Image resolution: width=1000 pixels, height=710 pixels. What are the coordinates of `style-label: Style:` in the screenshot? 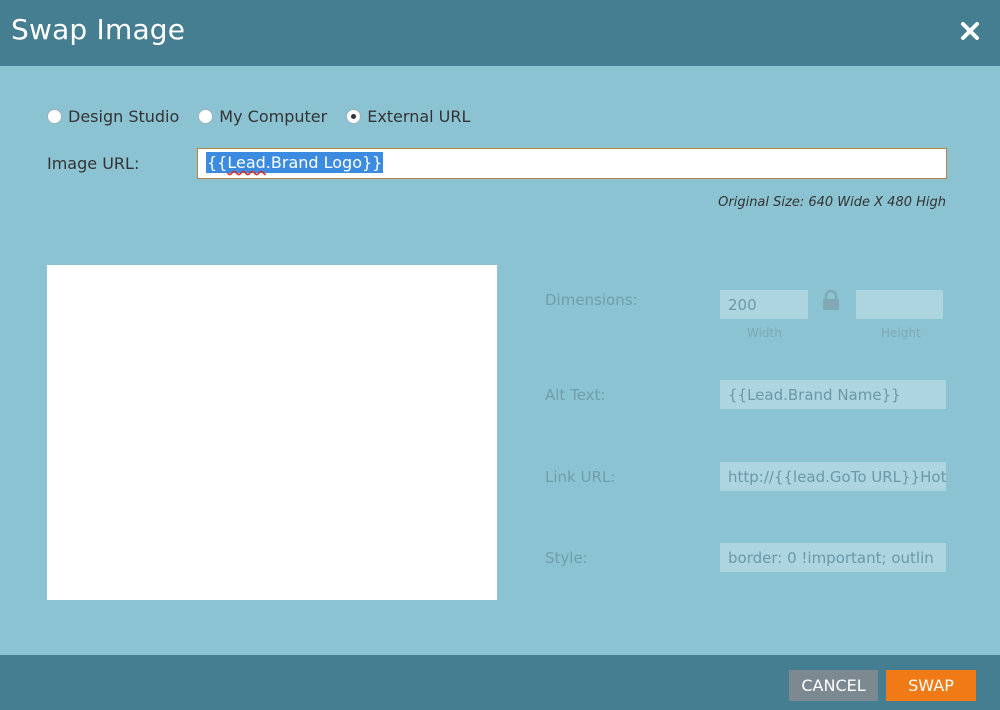 It's located at (566, 558).